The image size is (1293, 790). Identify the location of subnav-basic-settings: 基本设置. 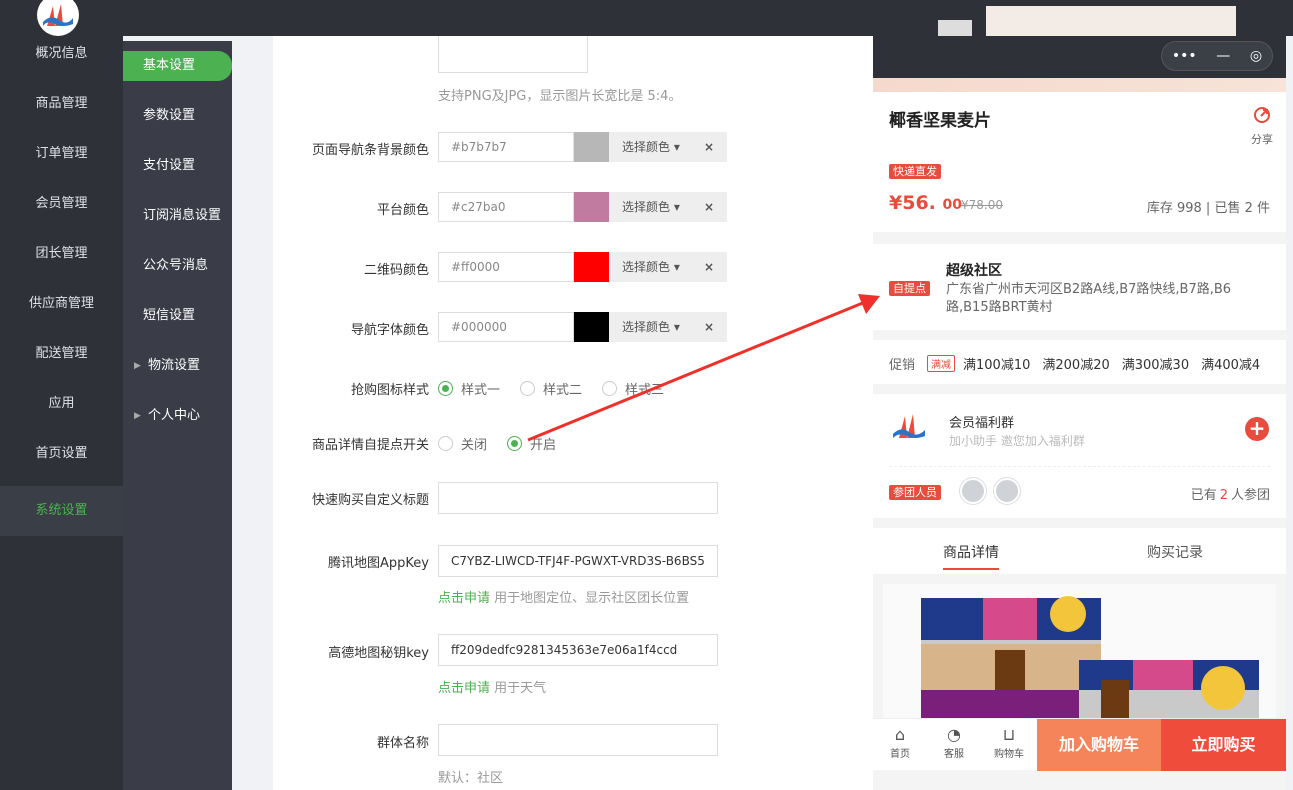
(177, 66).